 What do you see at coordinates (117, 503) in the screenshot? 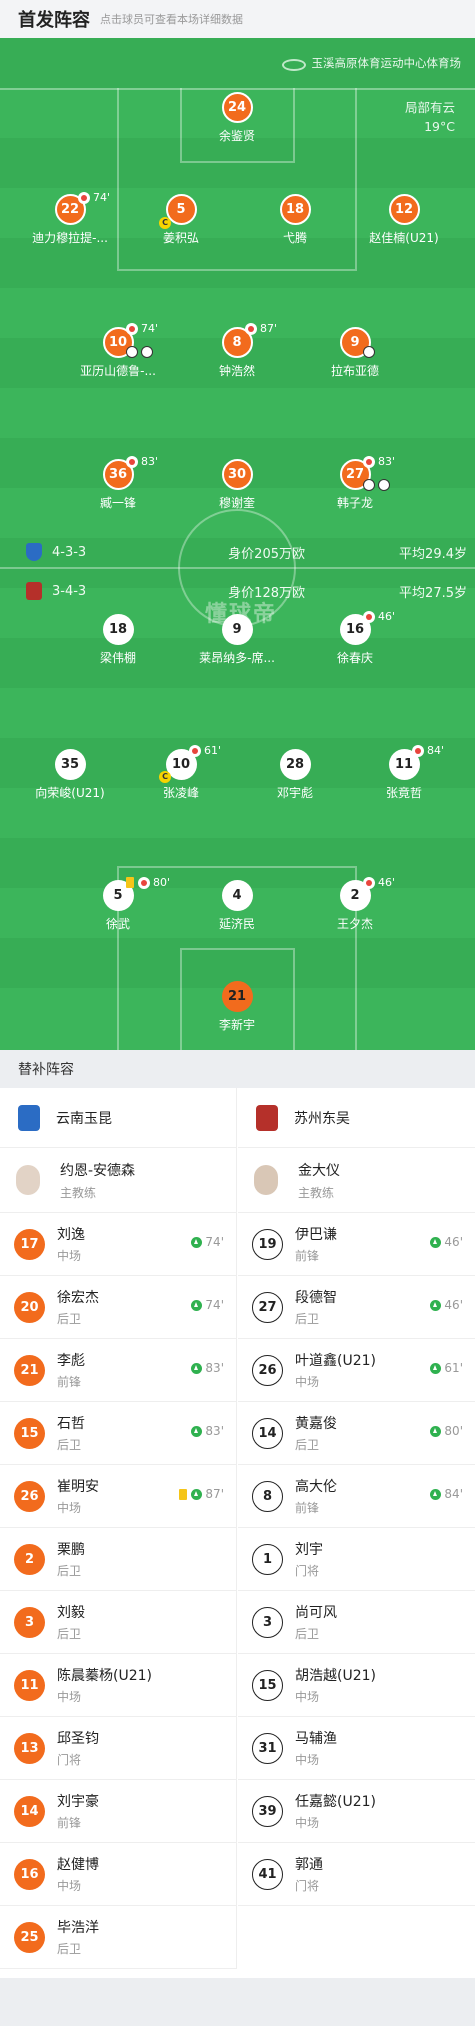
I see `player-name: 臧一锋` at bounding box center [117, 503].